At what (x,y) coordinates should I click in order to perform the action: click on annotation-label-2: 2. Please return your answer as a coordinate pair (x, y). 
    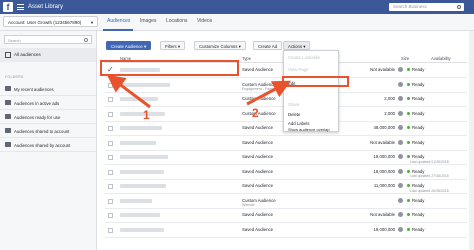
    Looking at the image, I should click on (255, 113).